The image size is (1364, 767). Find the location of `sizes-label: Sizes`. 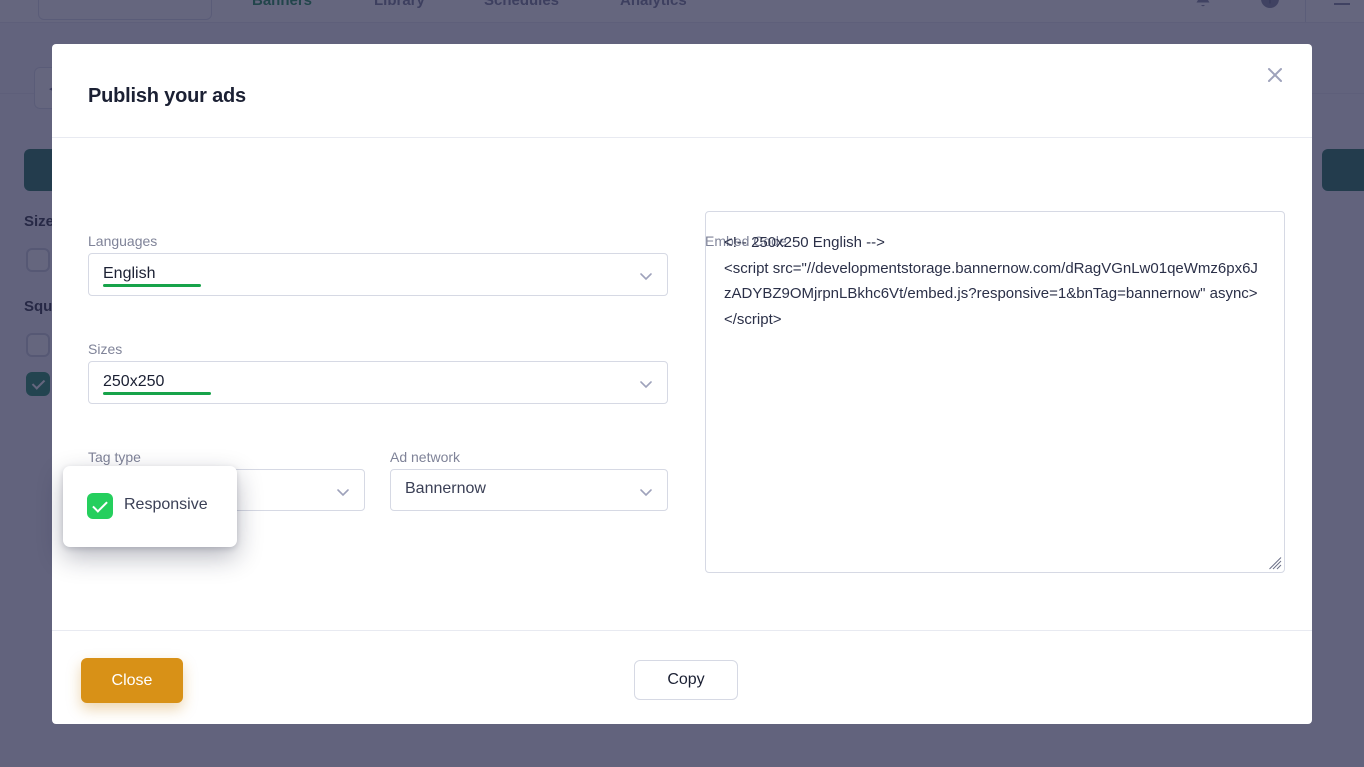

sizes-label: Sizes is located at coordinates (105, 349).